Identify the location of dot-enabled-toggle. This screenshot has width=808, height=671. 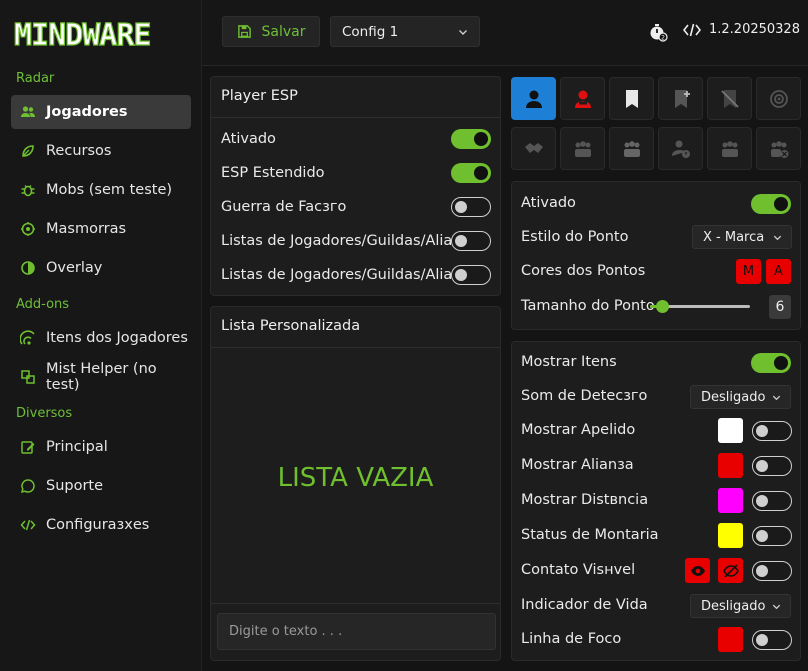
(771, 204).